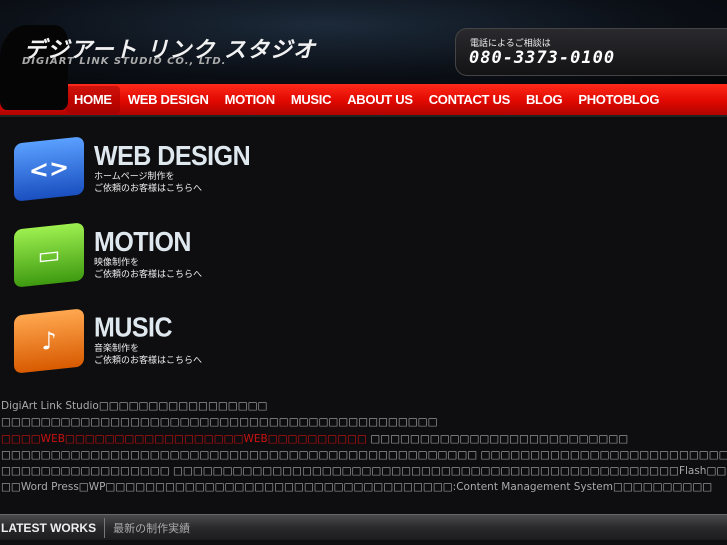 The height and width of the screenshot is (545, 727). Describe the element at coordinates (148, 269) in the screenshot. I see `service-desc: 映像制作をご依頼のお客様はこちらへ` at that location.